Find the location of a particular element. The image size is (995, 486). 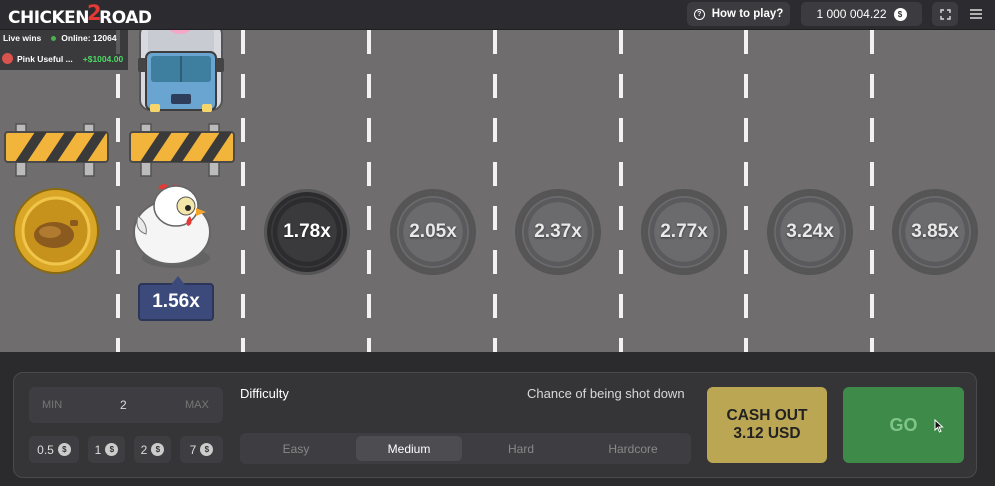

max-bet-button: MAX is located at coordinates (197, 405).